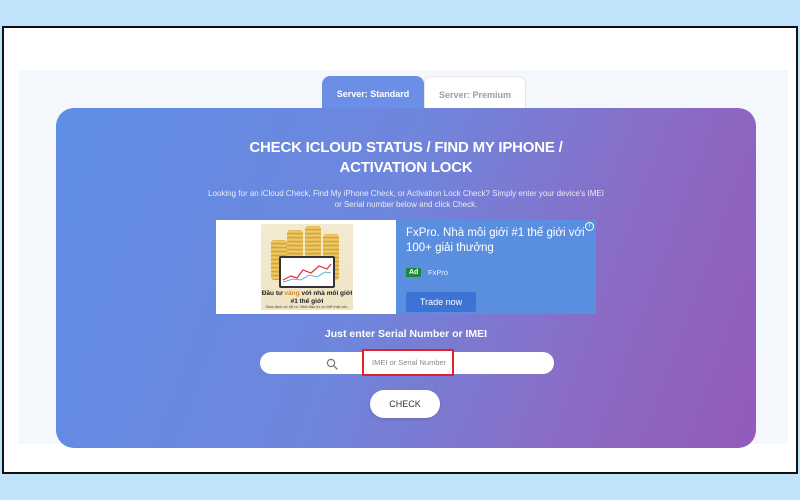 The image size is (800, 500). I want to click on page-title-line2: ACTIVATION LOCK, so click(406, 167).